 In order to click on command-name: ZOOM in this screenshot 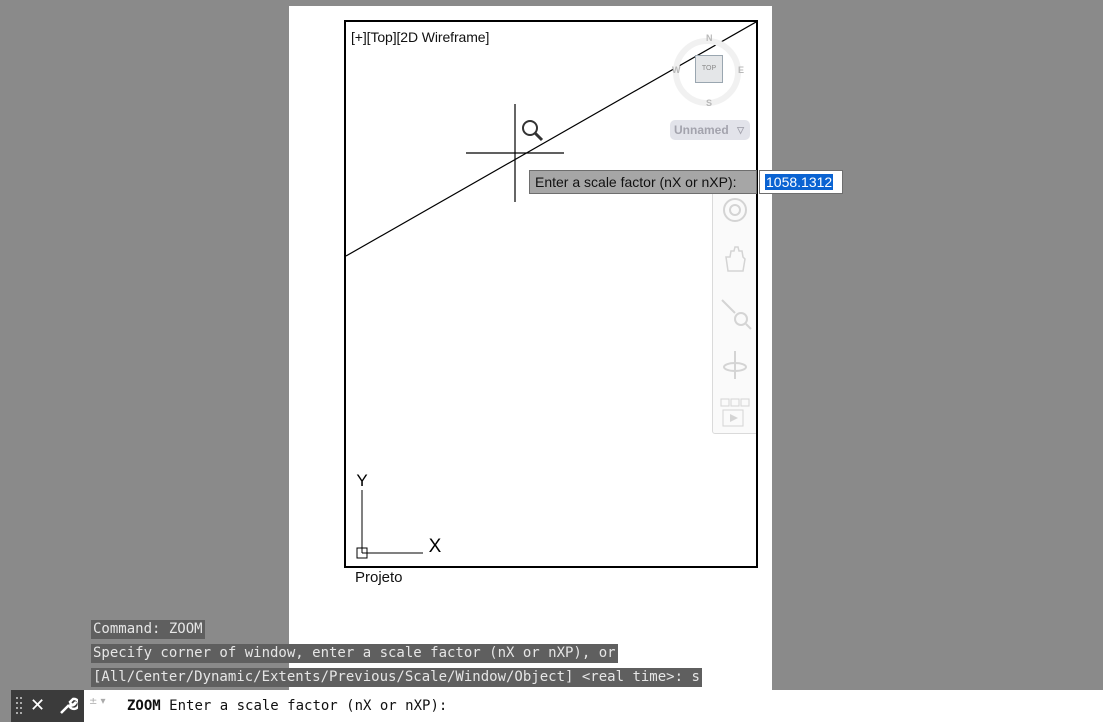, I will do `click(144, 706)`.